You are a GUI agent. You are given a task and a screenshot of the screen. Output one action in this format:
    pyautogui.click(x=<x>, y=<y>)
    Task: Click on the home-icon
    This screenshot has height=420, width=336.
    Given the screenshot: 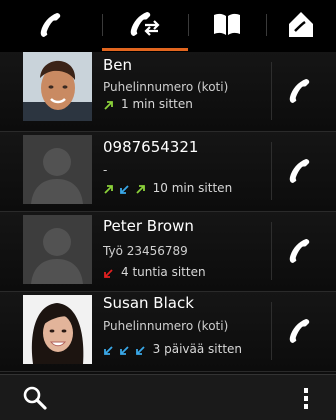 What is the action you would take?
    pyautogui.click(x=301, y=24)
    